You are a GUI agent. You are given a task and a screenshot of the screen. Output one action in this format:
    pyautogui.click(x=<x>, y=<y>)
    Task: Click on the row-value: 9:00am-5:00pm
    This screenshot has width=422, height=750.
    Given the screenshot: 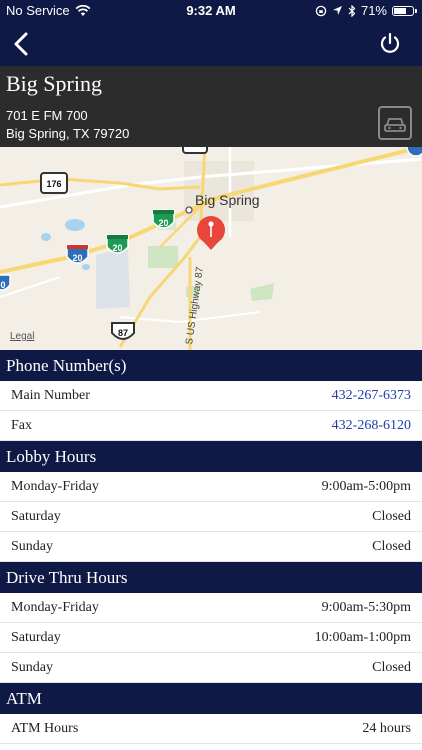 What is the action you would take?
    pyautogui.click(x=366, y=486)
    